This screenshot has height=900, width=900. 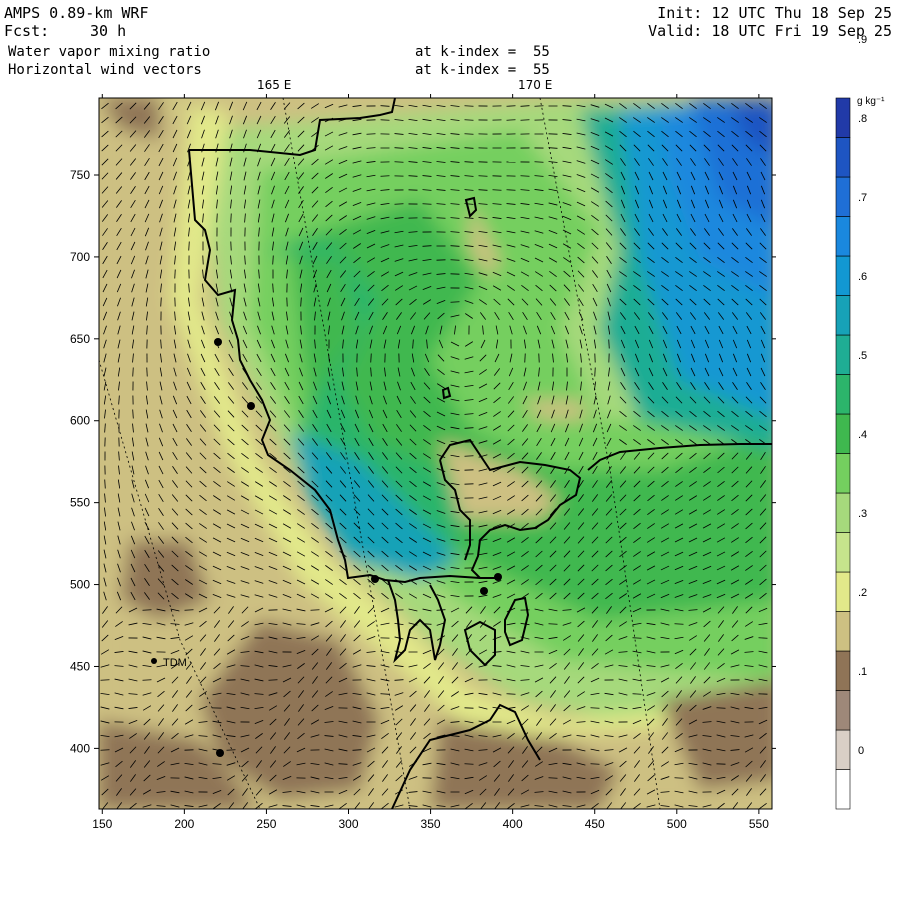 What do you see at coordinates (861, 751) in the screenshot?
I see `colorbar-label: 0` at bounding box center [861, 751].